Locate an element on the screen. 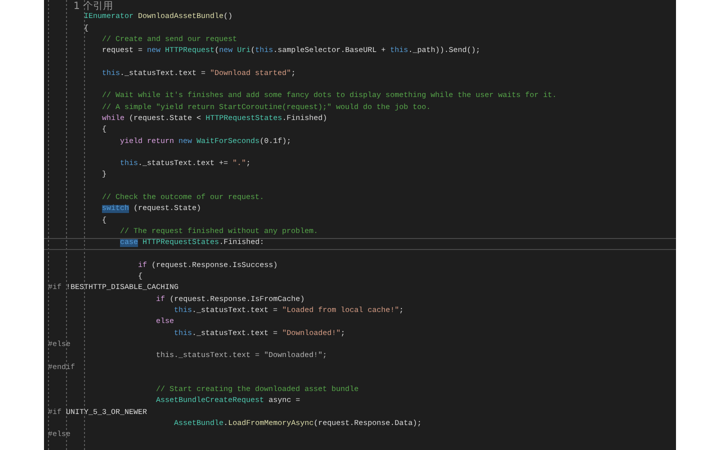 Image resolution: width=720 pixels, height=450 pixels. reference-count: 1 个引用 is located at coordinates (93, 6).